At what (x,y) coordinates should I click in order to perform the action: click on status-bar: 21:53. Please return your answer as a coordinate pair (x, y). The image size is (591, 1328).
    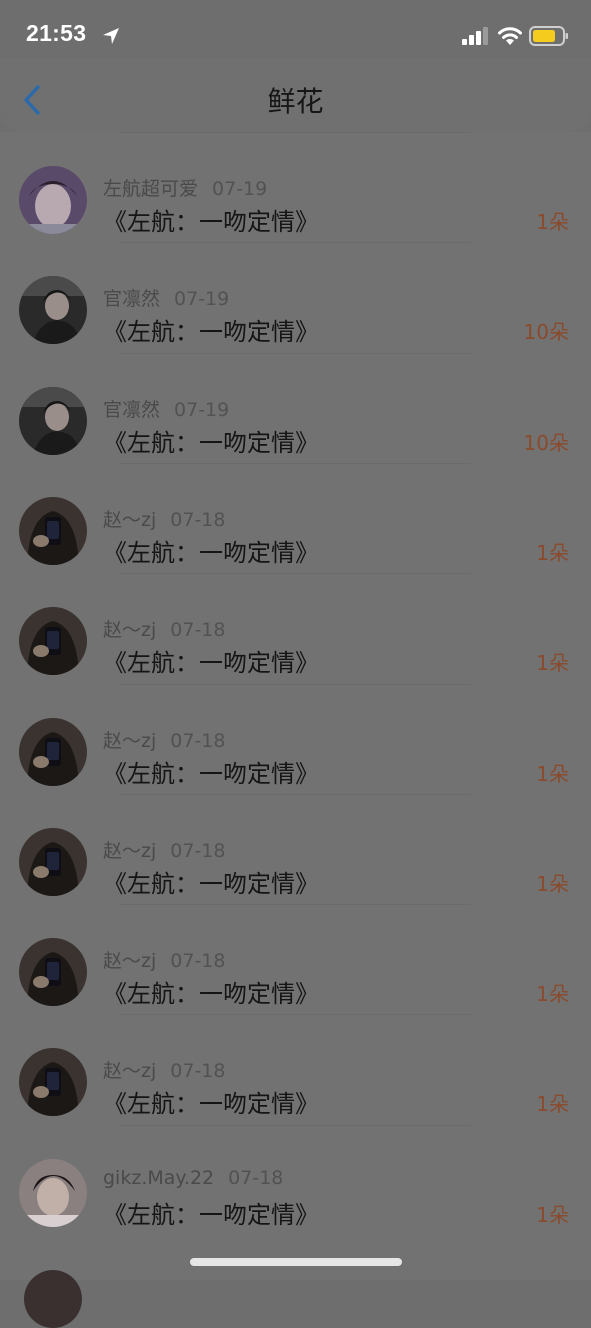
    Looking at the image, I should click on (295, 29).